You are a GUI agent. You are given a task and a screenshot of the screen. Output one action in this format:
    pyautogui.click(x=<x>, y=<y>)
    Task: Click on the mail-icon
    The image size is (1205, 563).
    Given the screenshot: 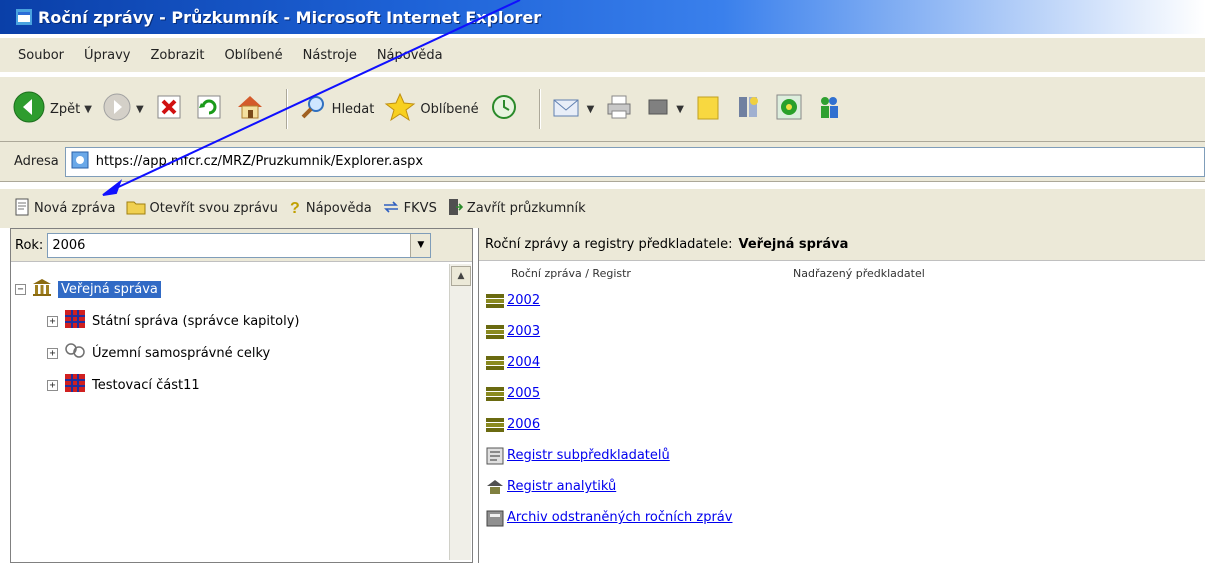 What is the action you would take?
    pyautogui.click(x=567, y=109)
    